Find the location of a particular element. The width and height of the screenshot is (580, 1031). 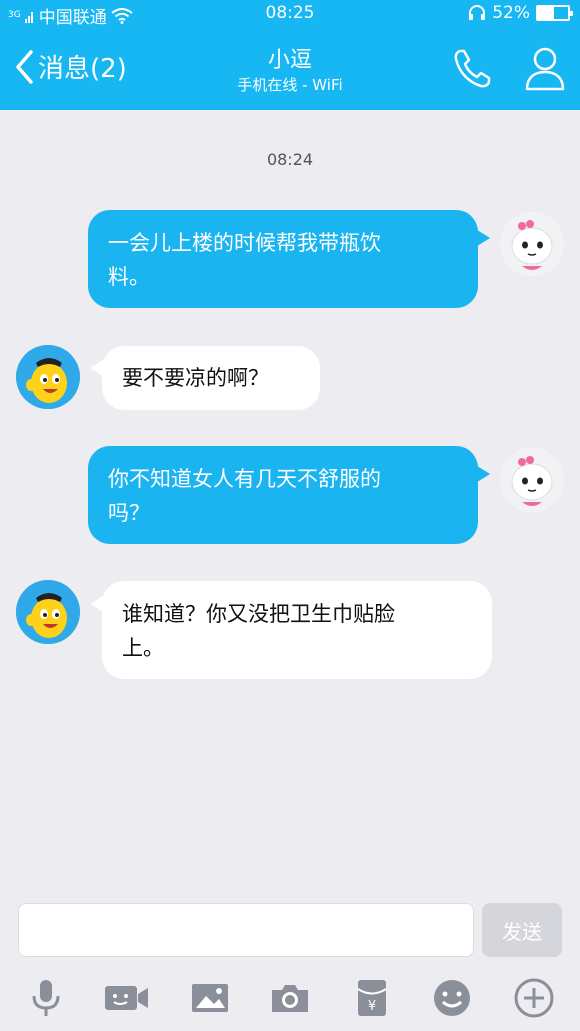

camera-icon is located at coordinates (290, 998).